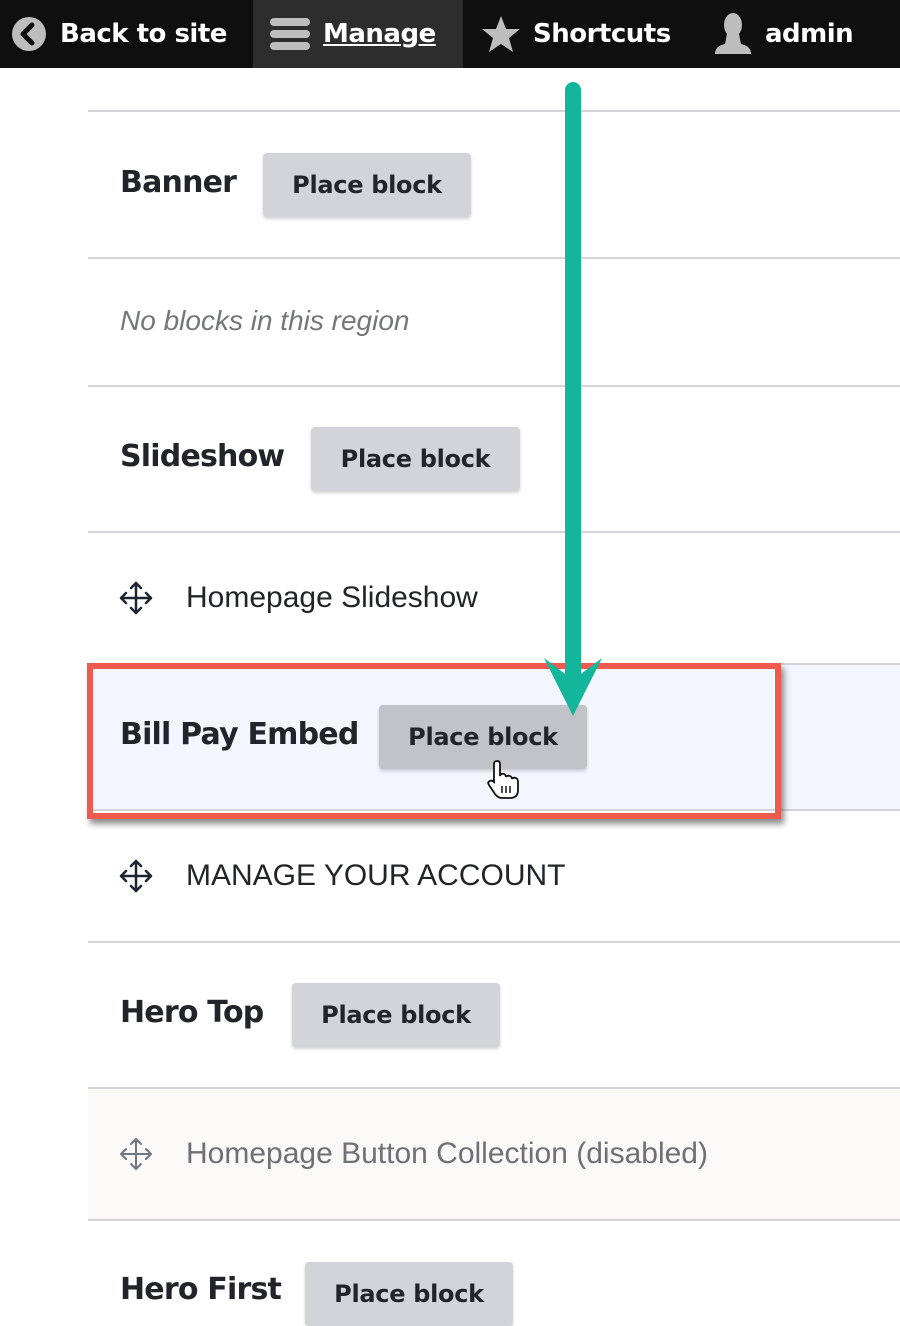 This screenshot has width=900, height=1326. What do you see at coordinates (379, 34) in the screenshot?
I see `manage-label: Manage` at bounding box center [379, 34].